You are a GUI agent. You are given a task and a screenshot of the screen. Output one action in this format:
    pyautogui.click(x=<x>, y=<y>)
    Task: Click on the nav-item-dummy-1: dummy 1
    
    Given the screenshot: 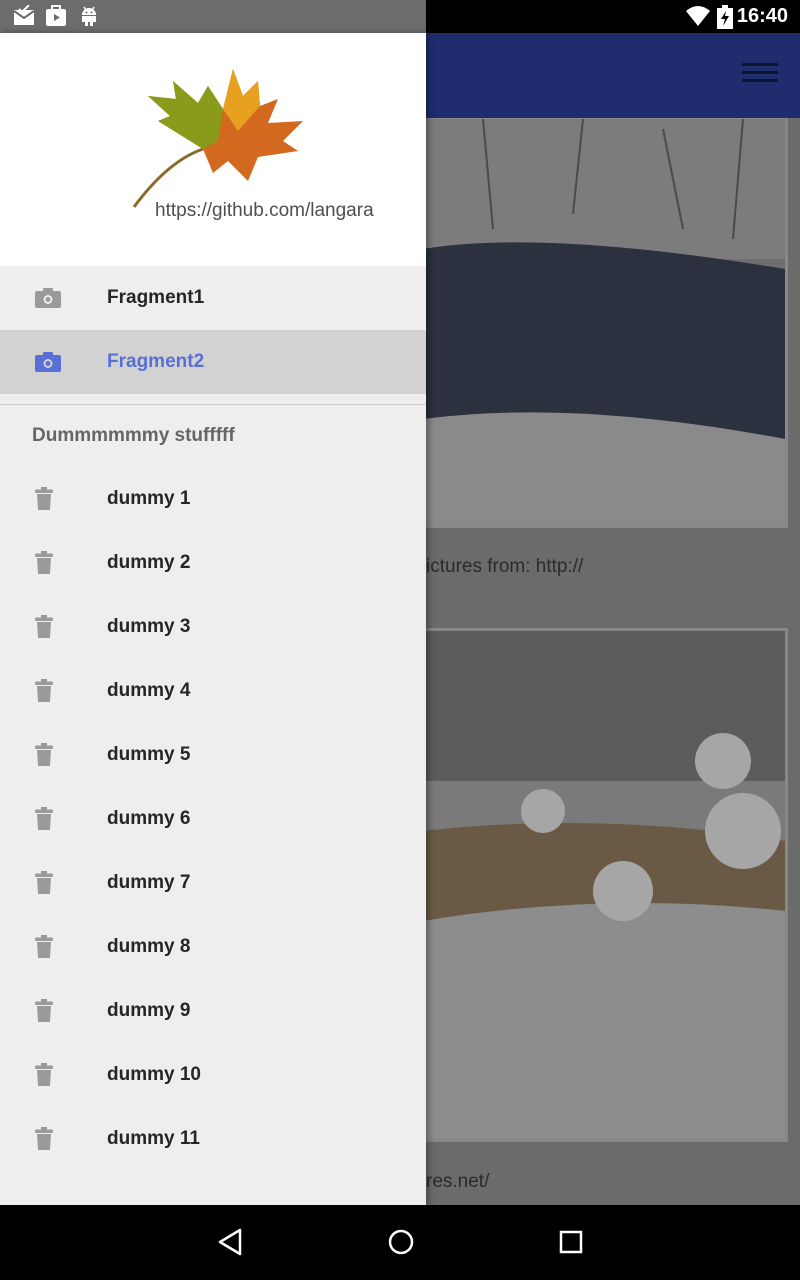 What is the action you would take?
    pyautogui.click(x=213, y=499)
    